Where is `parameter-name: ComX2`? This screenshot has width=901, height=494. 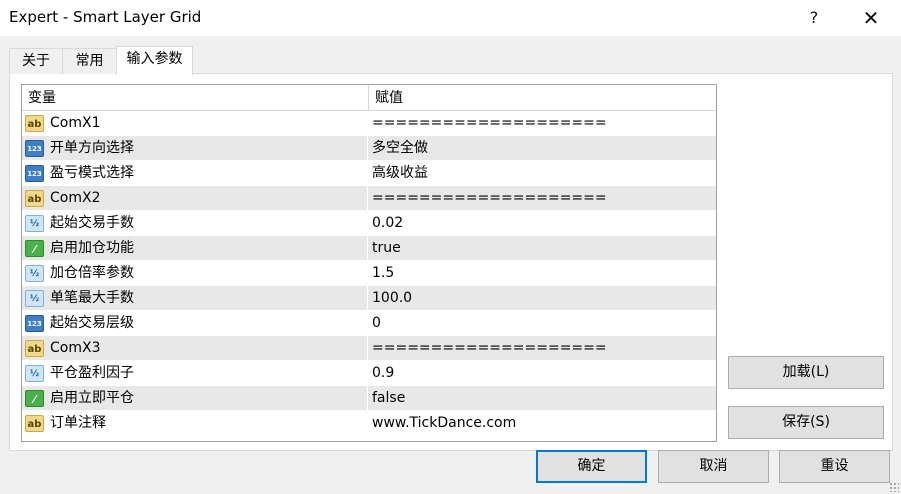
parameter-name: ComX2 is located at coordinates (75, 198).